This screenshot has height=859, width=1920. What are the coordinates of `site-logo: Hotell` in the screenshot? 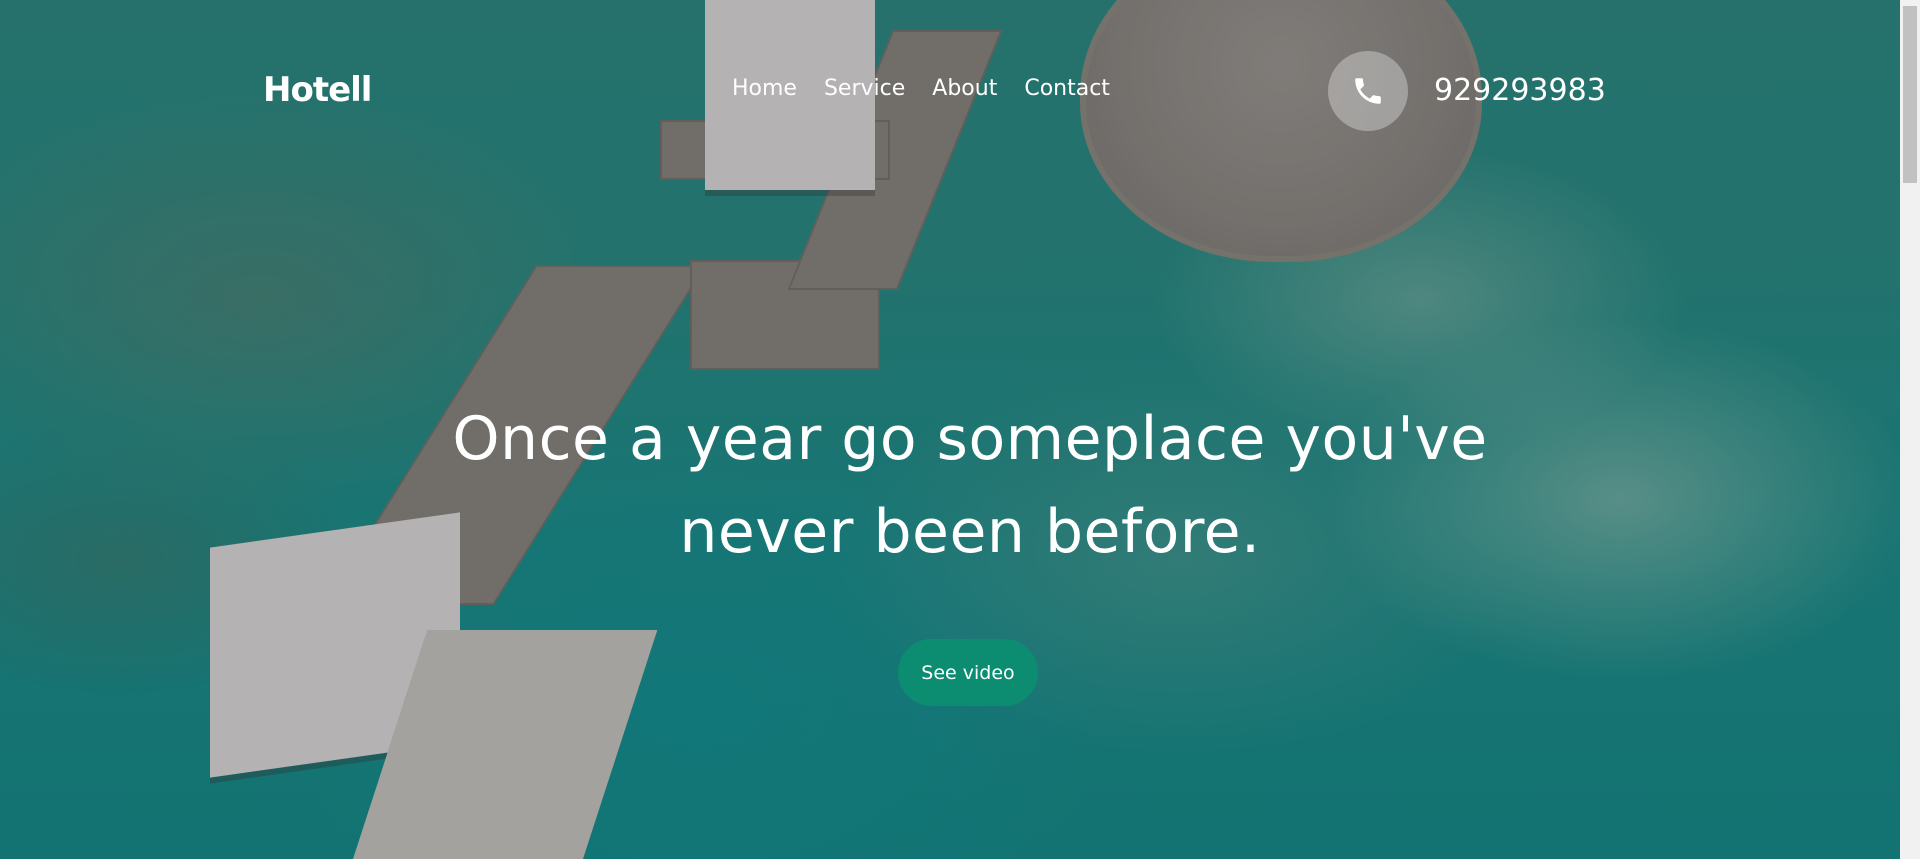 It's located at (317, 90).